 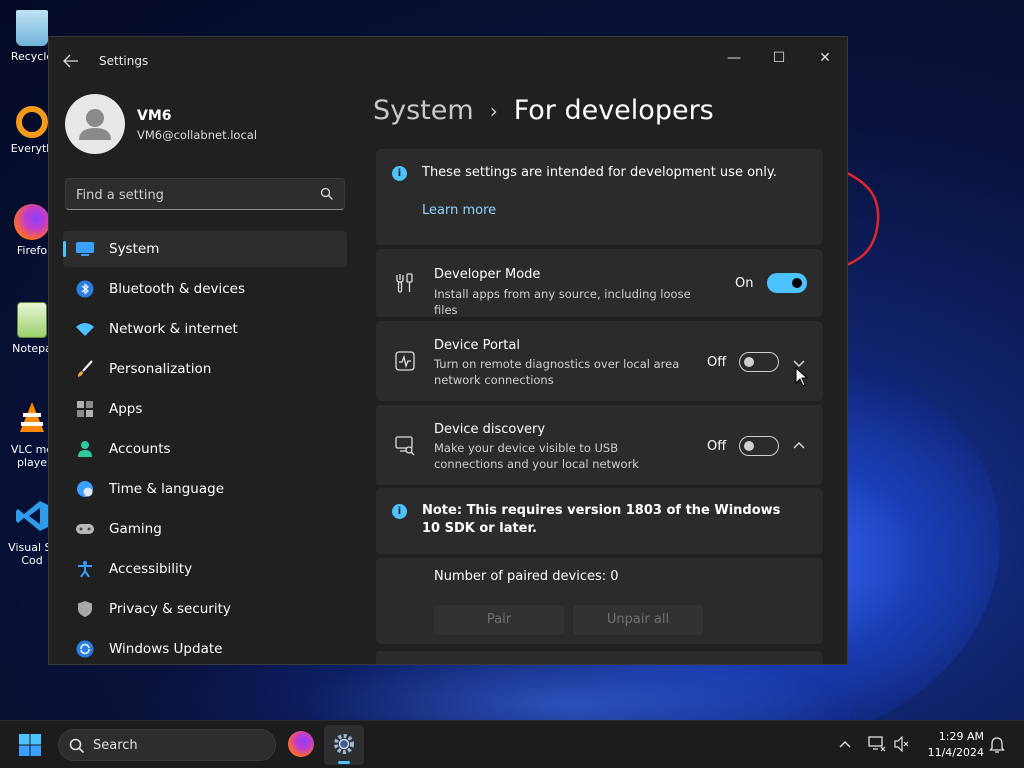 I want to click on maximize-button: ☐, so click(x=779, y=58).